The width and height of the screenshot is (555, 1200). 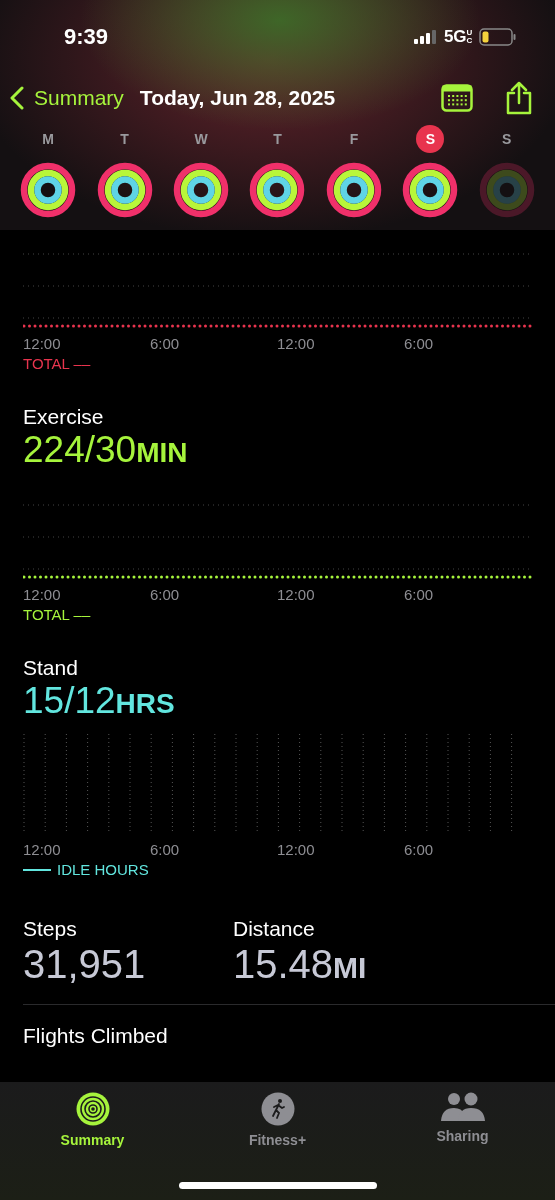 What do you see at coordinates (353, 172) in the screenshot?
I see `day-button: F` at bounding box center [353, 172].